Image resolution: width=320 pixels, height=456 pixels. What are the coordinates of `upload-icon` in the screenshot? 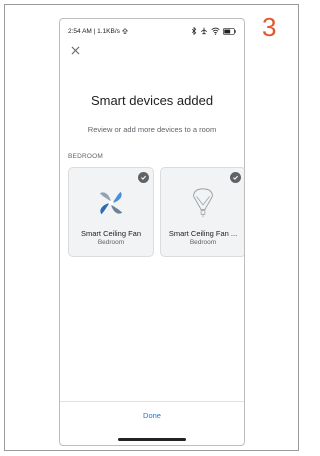 It's located at (124, 30).